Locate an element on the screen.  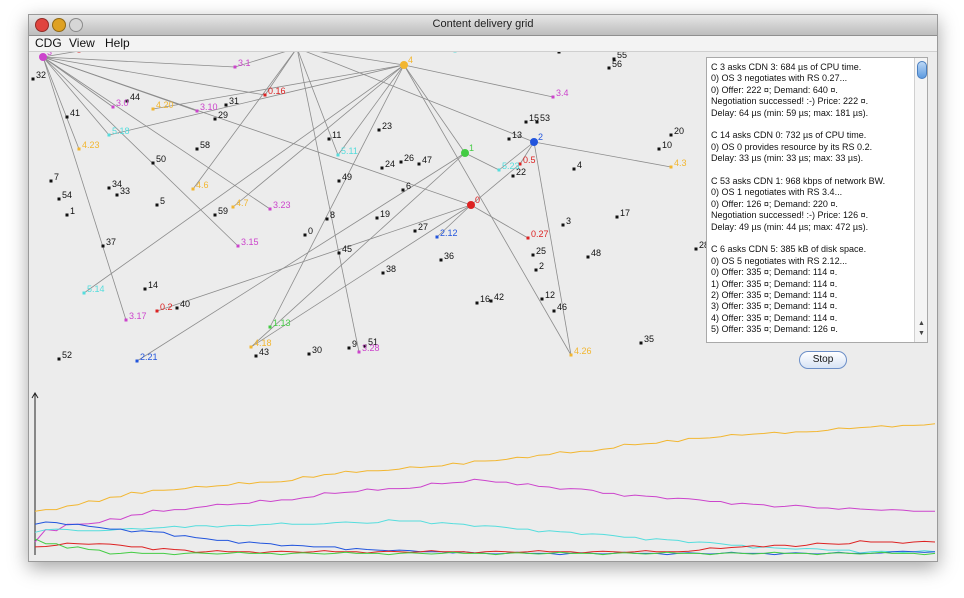
resource-node: 4.6 is located at coordinates (200, 185).